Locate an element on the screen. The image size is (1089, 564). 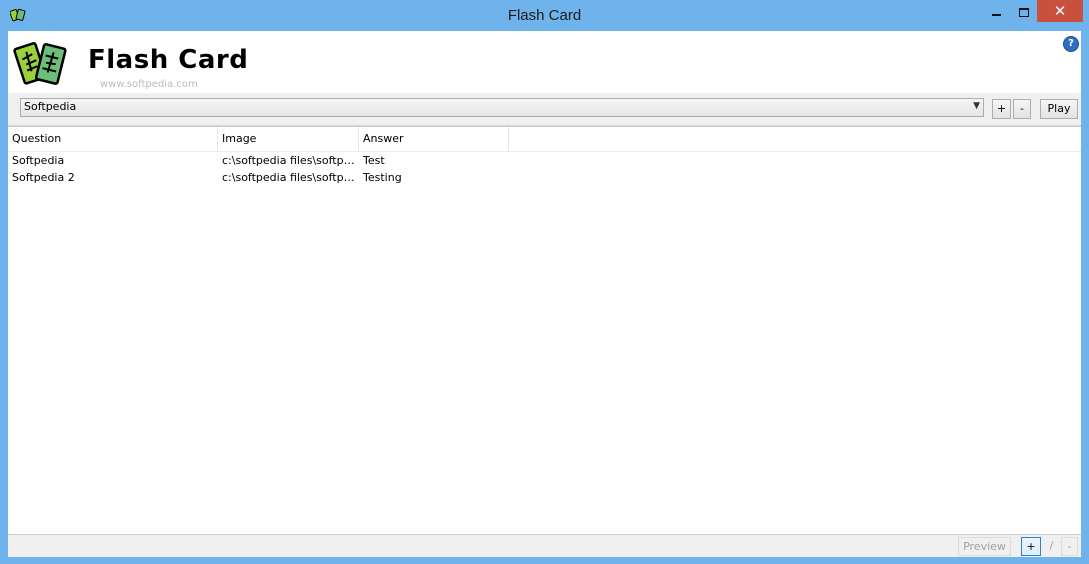
play-button: Play is located at coordinates (1059, 109).